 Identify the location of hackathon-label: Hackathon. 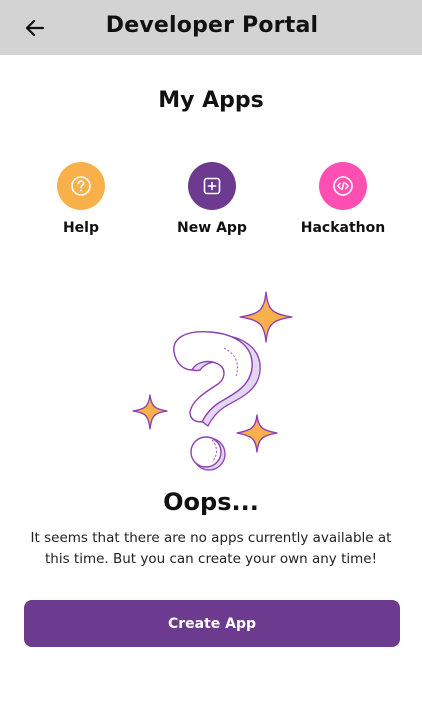
(343, 228).